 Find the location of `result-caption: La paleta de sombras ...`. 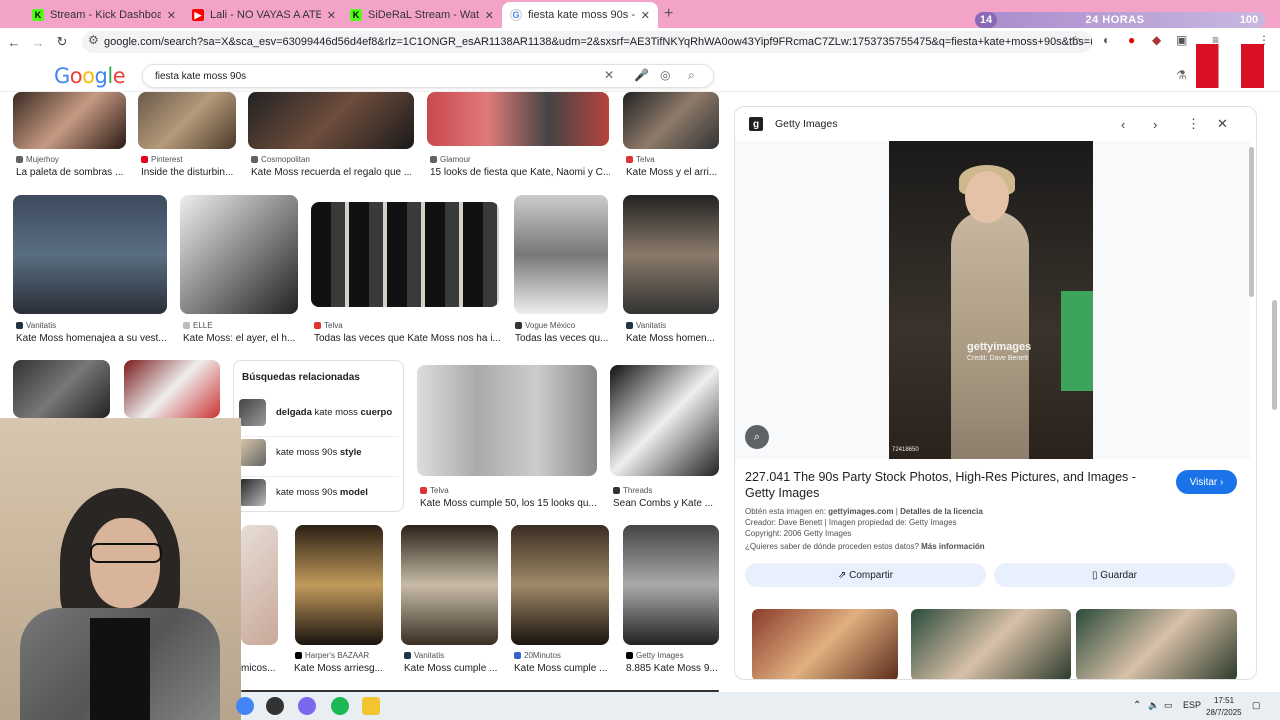

result-caption: La paleta de sombras ... is located at coordinates (72, 172).